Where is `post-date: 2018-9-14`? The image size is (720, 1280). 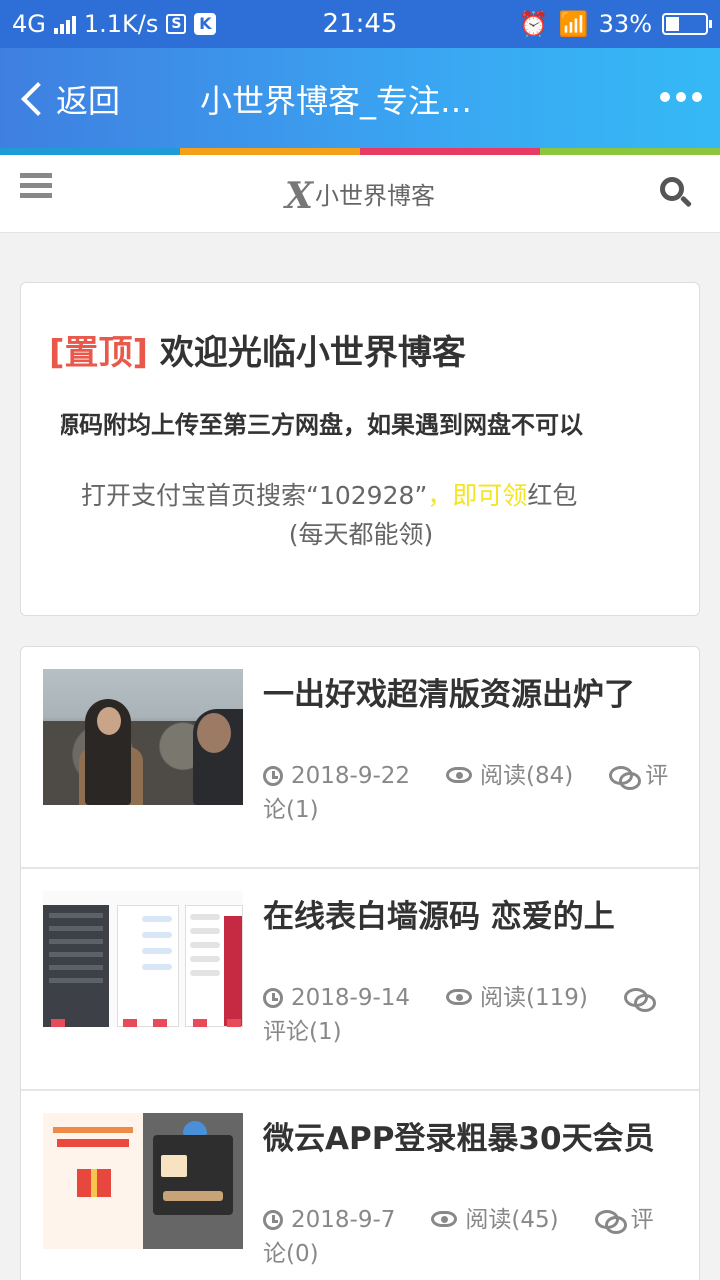 post-date: 2018-9-14 is located at coordinates (351, 998).